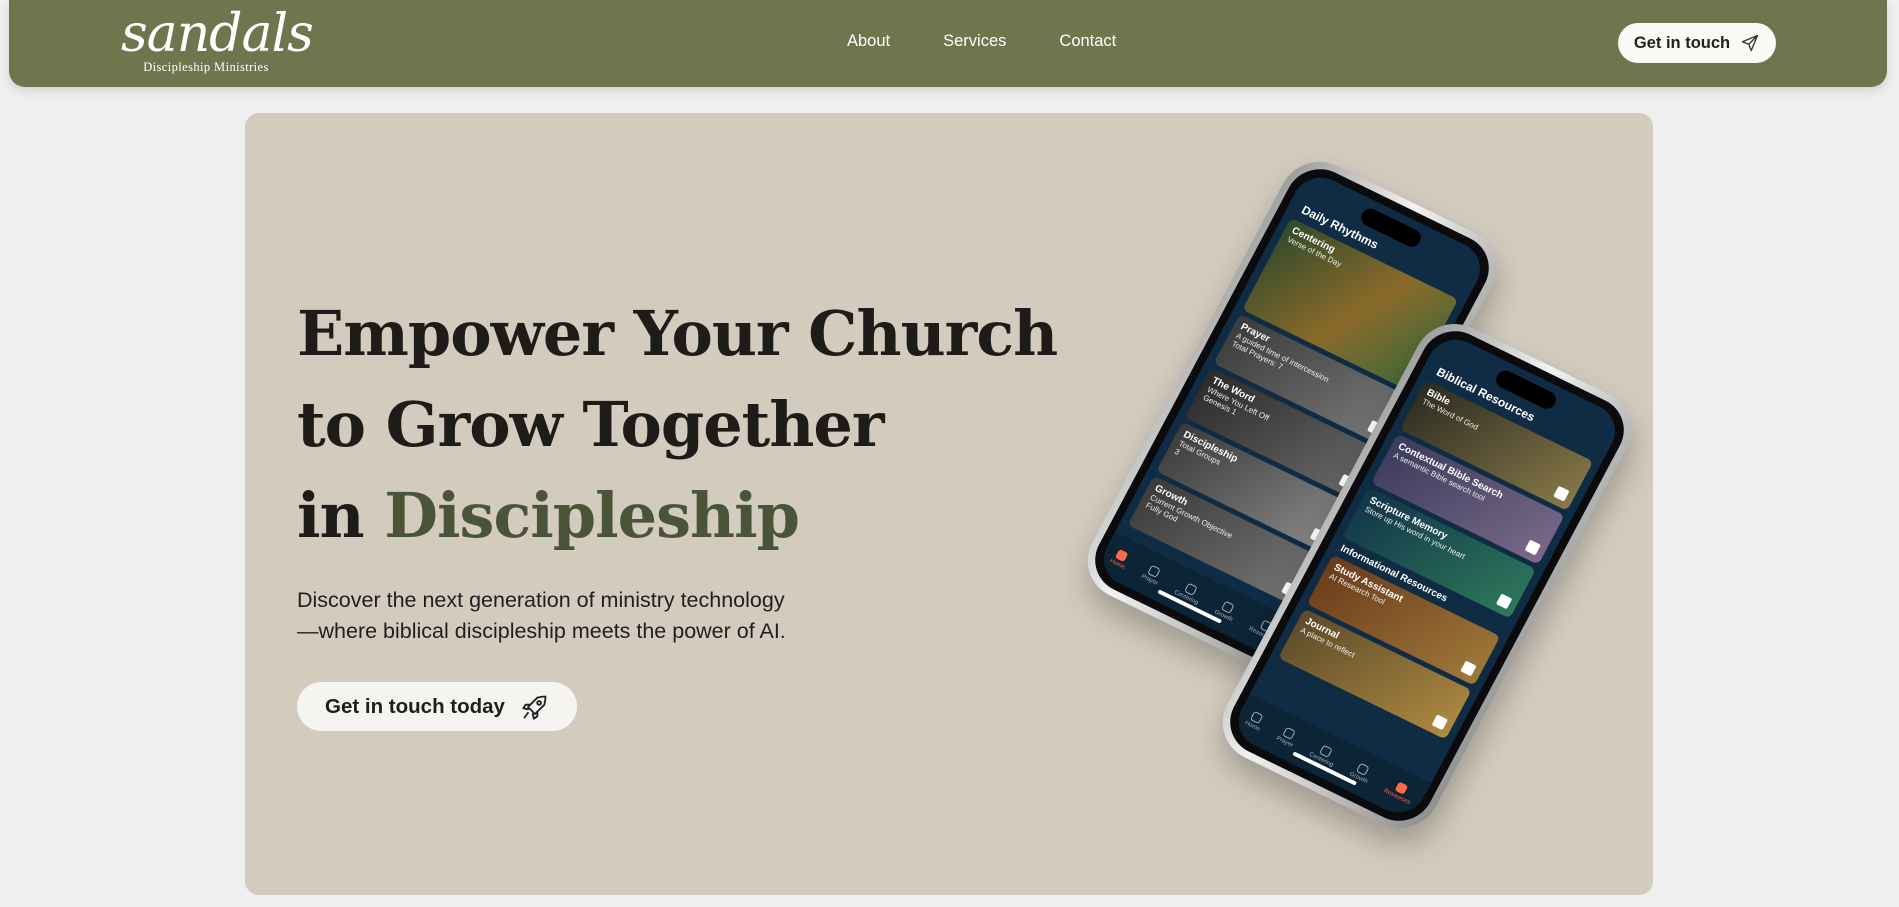  What do you see at coordinates (217, 34) in the screenshot?
I see `brand-name: sandals` at bounding box center [217, 34].